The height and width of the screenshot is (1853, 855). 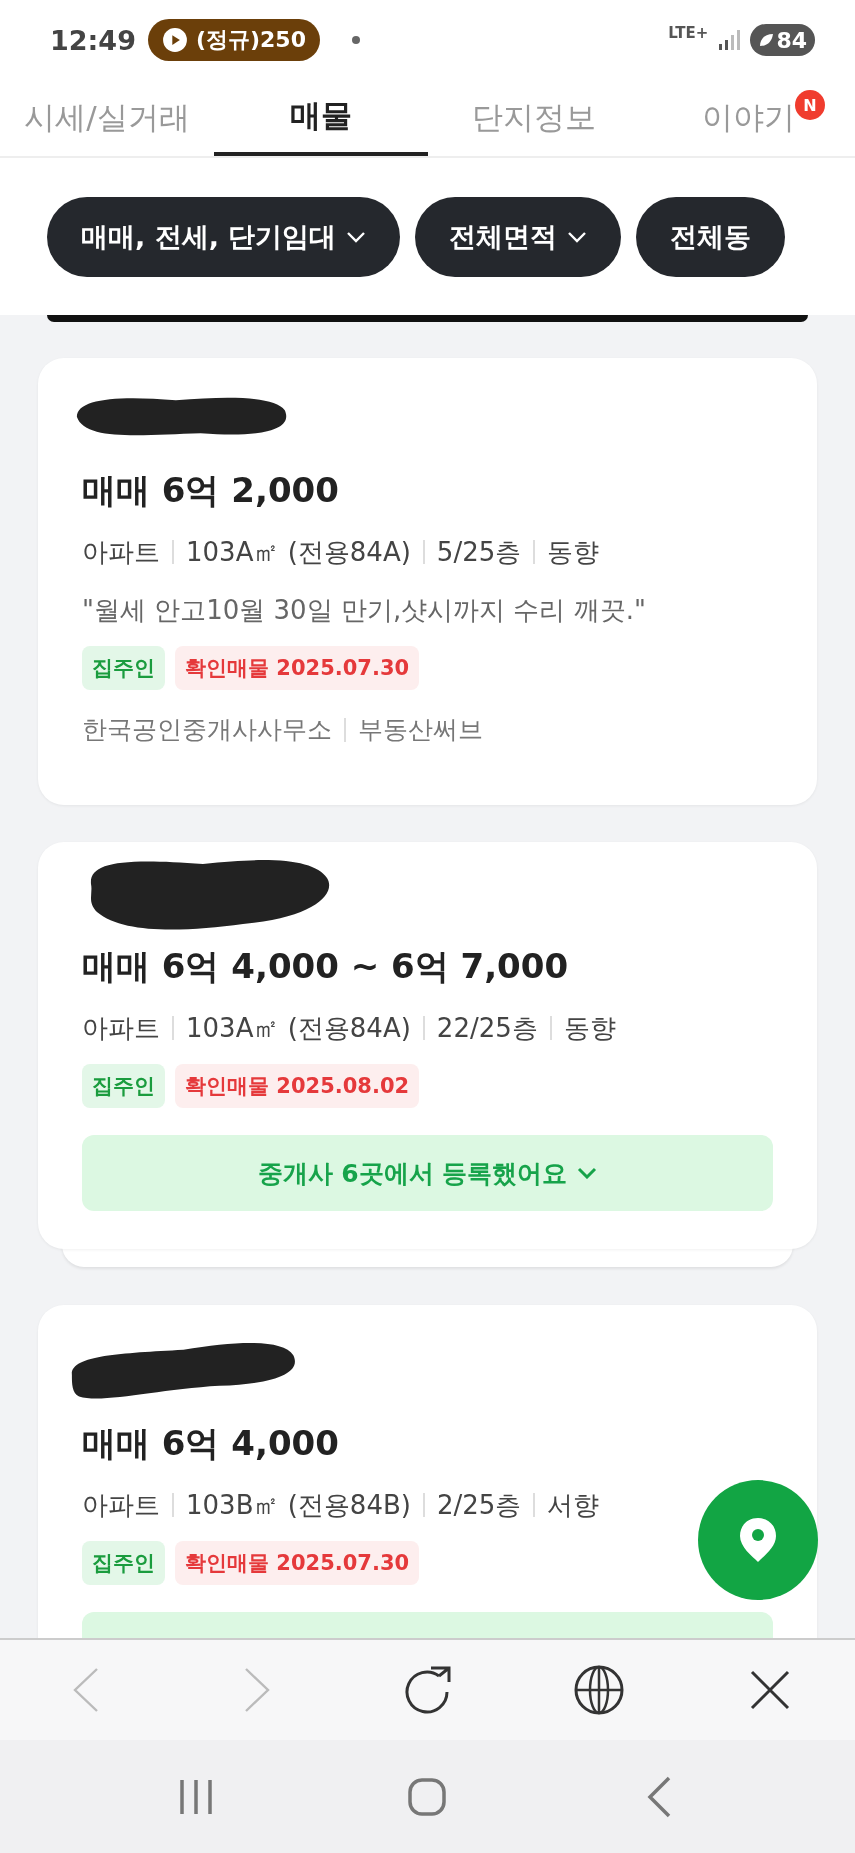 I want to click on tab: 이야기 N, so click(x=748, y=118).